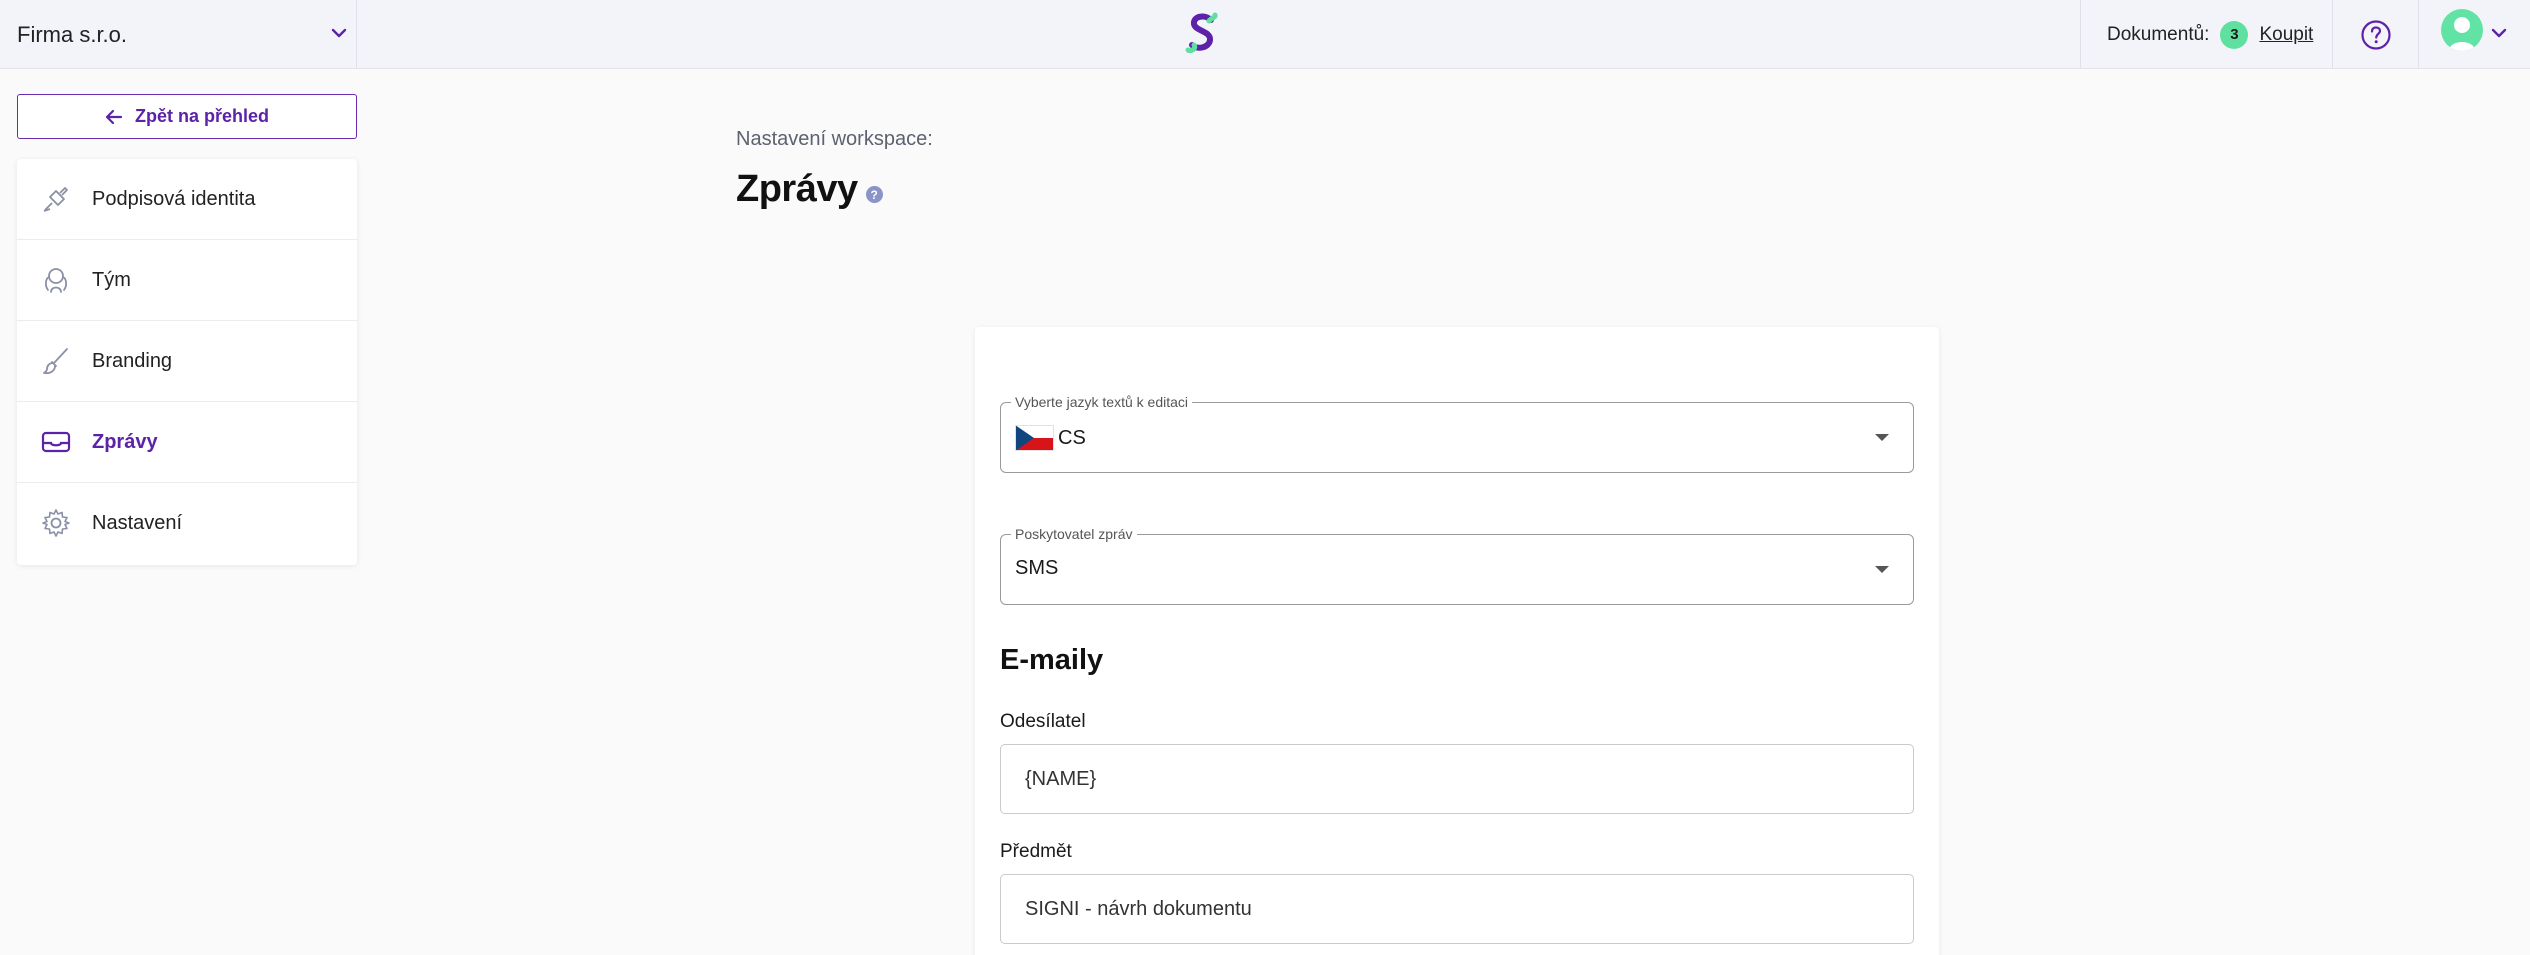  I want to click on help-button, so click(2375, 34).